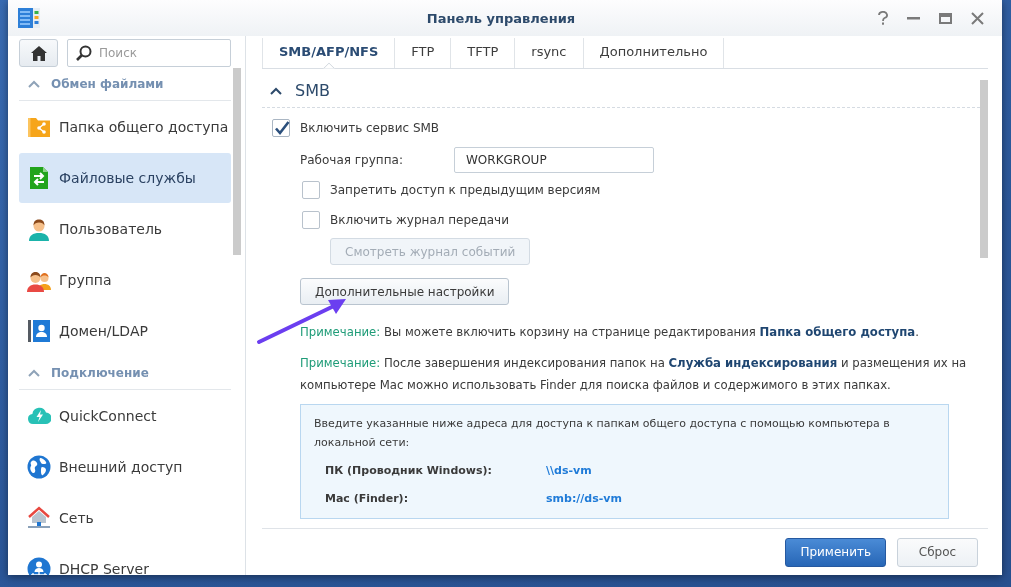  Describe the element at coordinates (405, 291) in the screenshot. I see `advanced-settings-button: Дополнительные настройки` at that location.